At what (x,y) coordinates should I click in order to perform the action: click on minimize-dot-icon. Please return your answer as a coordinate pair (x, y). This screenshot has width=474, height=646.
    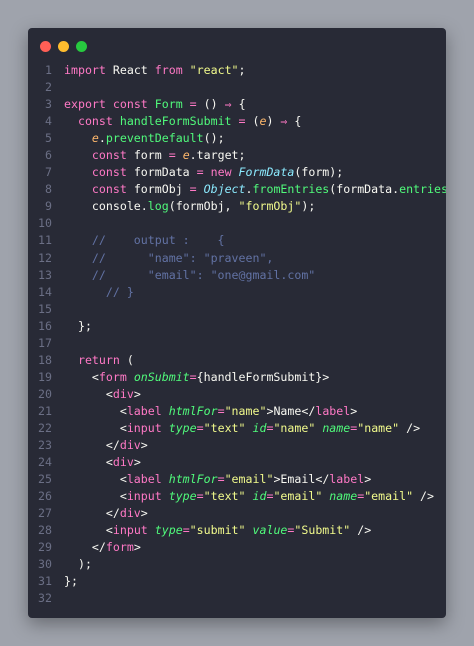
    Looking at the image, I should click on (63, 46).